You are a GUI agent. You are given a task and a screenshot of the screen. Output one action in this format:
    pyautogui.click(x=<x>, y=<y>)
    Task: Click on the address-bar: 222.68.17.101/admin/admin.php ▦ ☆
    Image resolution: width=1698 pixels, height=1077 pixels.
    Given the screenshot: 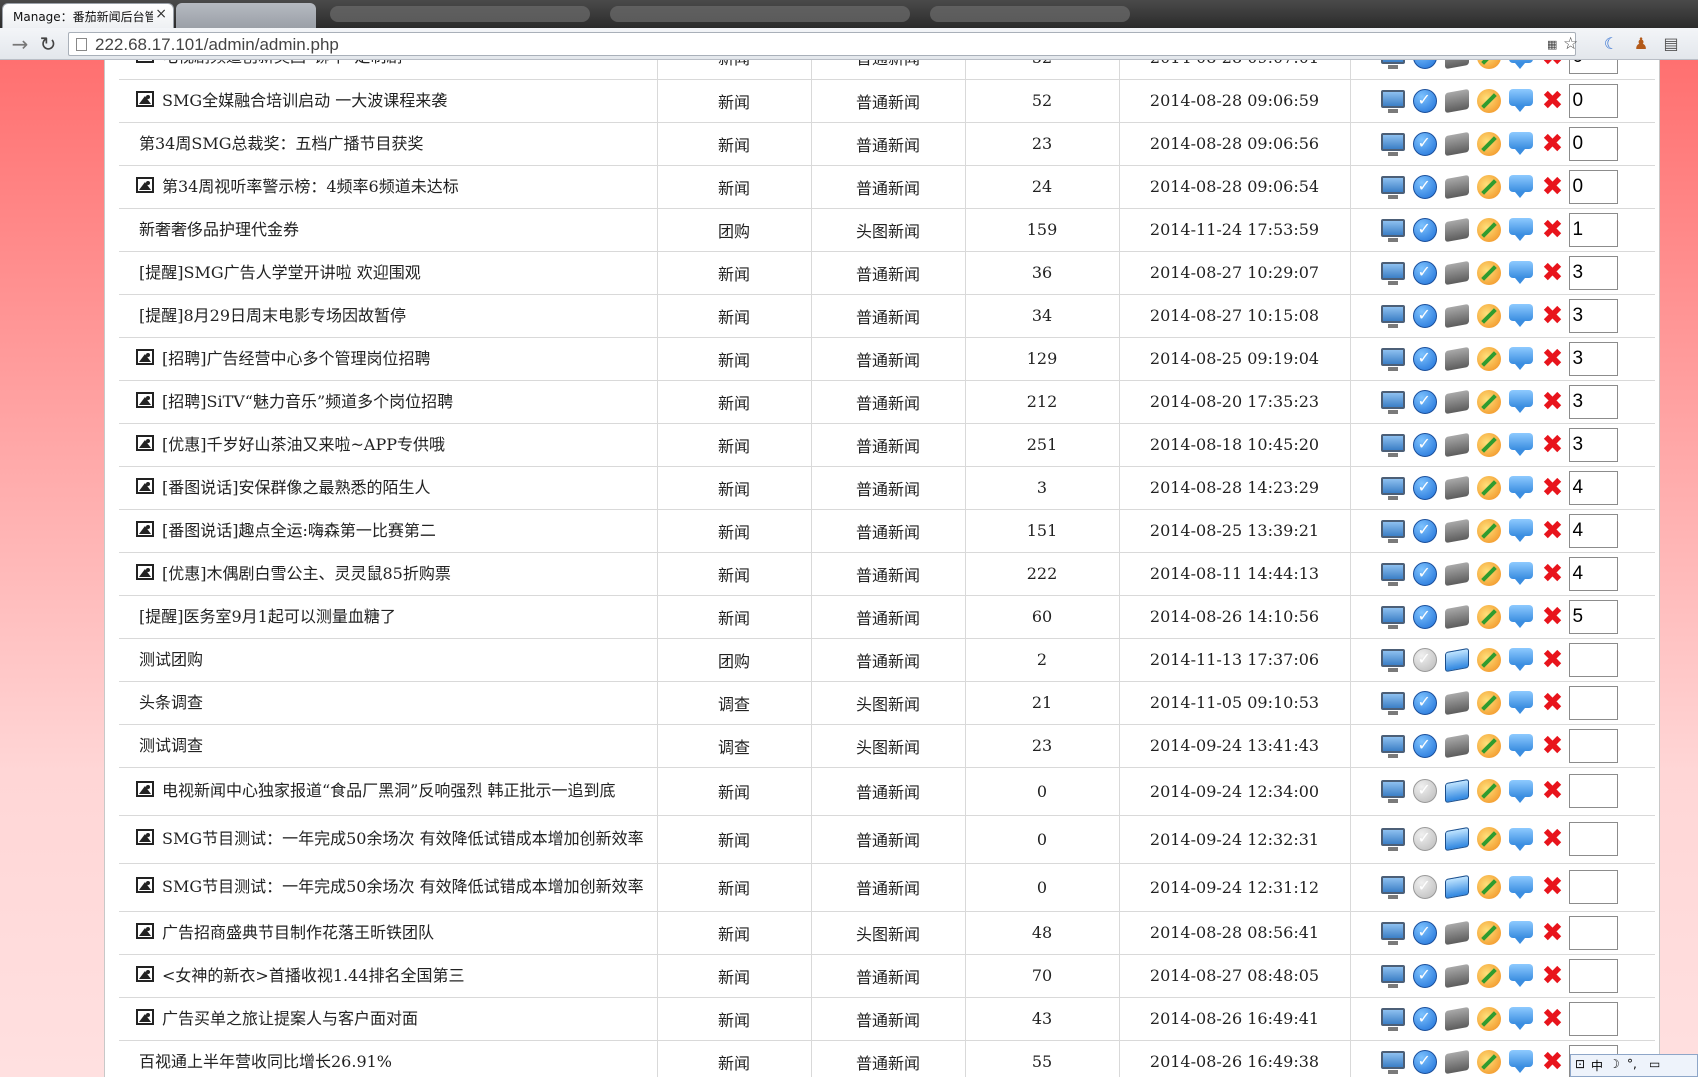 What is the action you would take?
    pyautogui.click(x=823, y=44)
    